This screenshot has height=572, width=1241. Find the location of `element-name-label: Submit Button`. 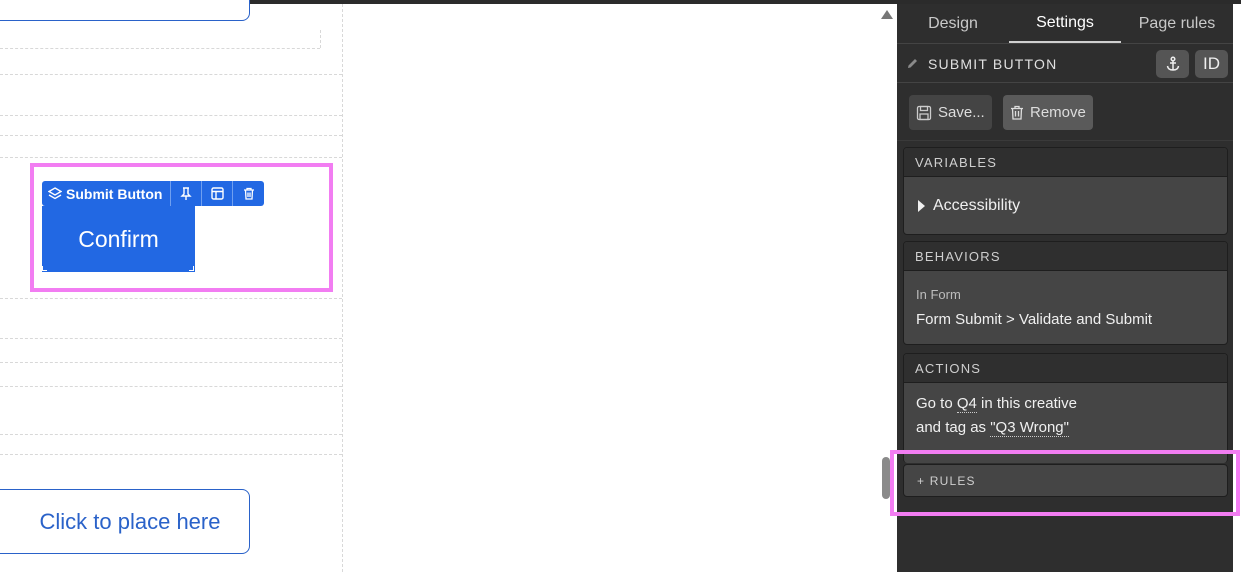

element-name-label: Submit Button is located at coordinates (114, 193).